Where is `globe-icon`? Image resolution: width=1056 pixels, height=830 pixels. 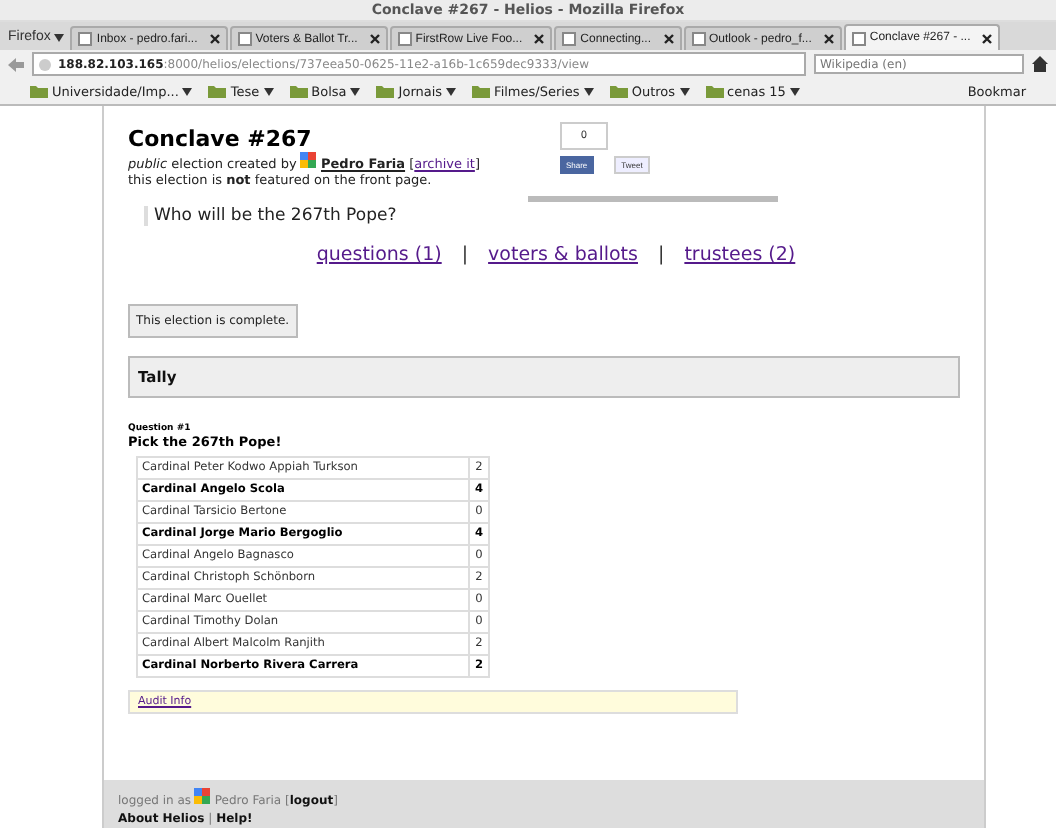 globe-icon is located at coordinates (45, 64).